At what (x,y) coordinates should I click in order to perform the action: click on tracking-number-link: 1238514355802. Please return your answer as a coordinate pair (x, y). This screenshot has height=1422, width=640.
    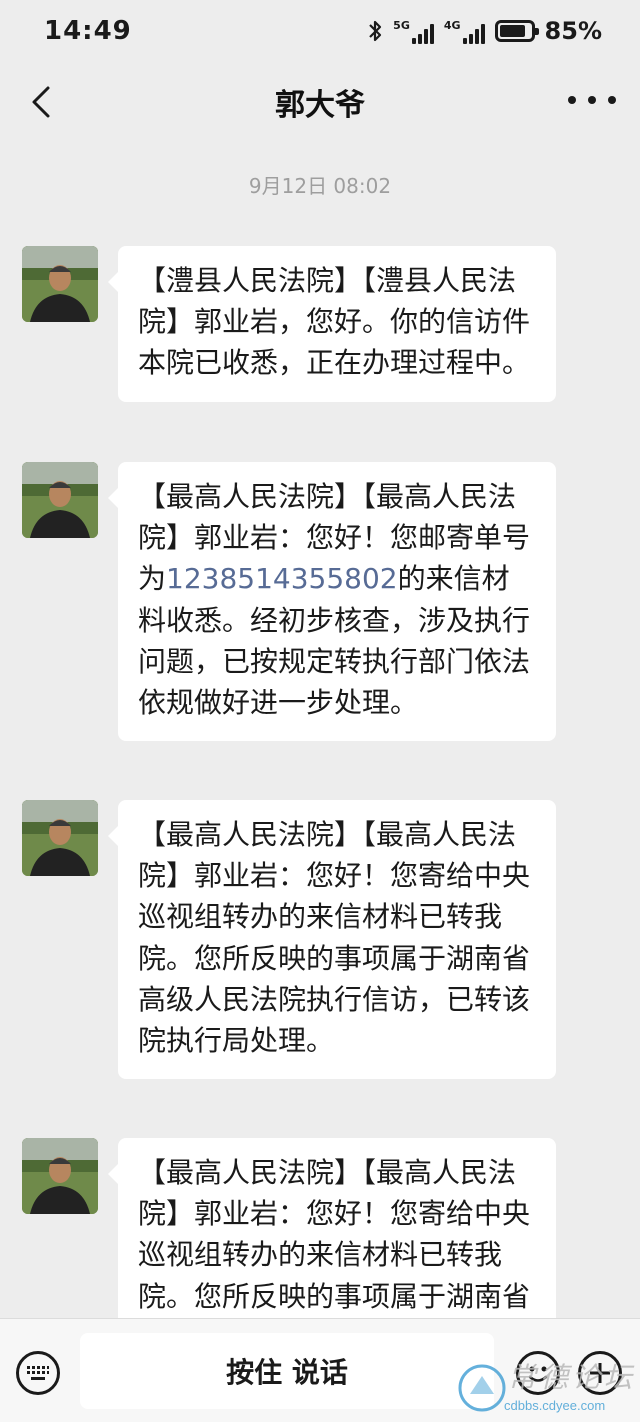
    Looking at the image, I should click on (282, 578).